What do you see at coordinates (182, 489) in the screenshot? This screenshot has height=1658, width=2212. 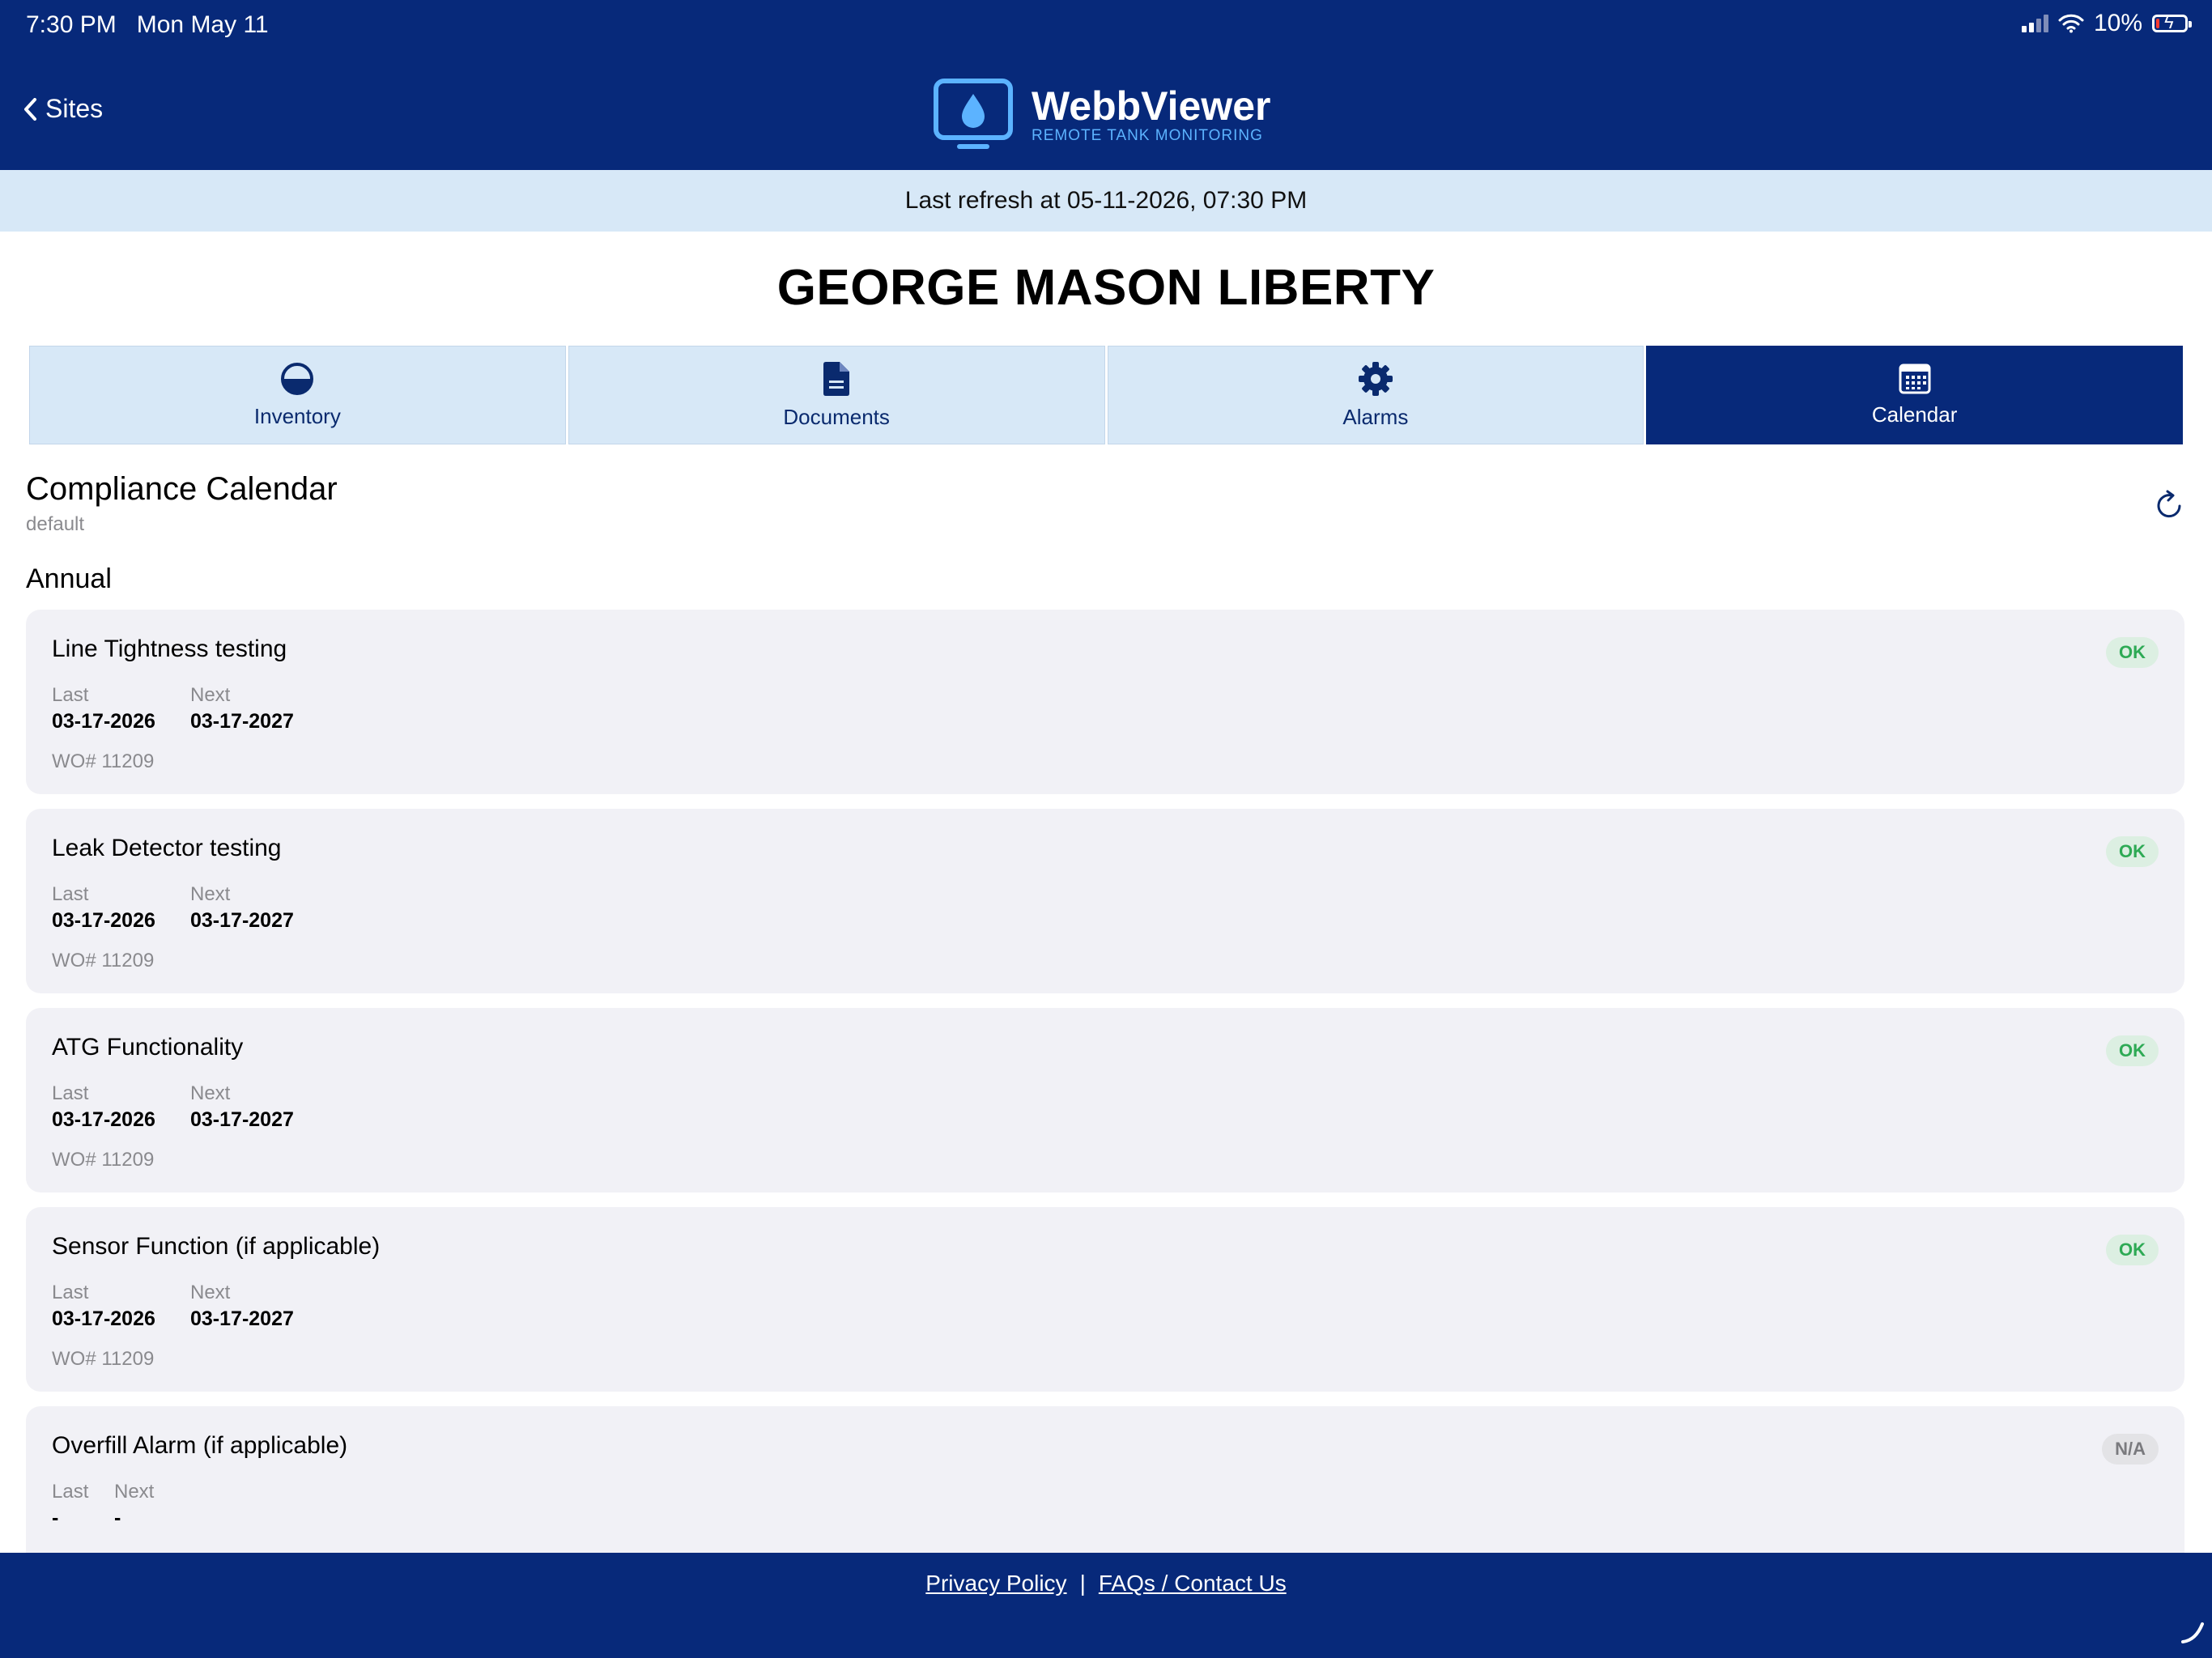 I see `section-title: Compliance Calendar` at bounding box center [182, 489].